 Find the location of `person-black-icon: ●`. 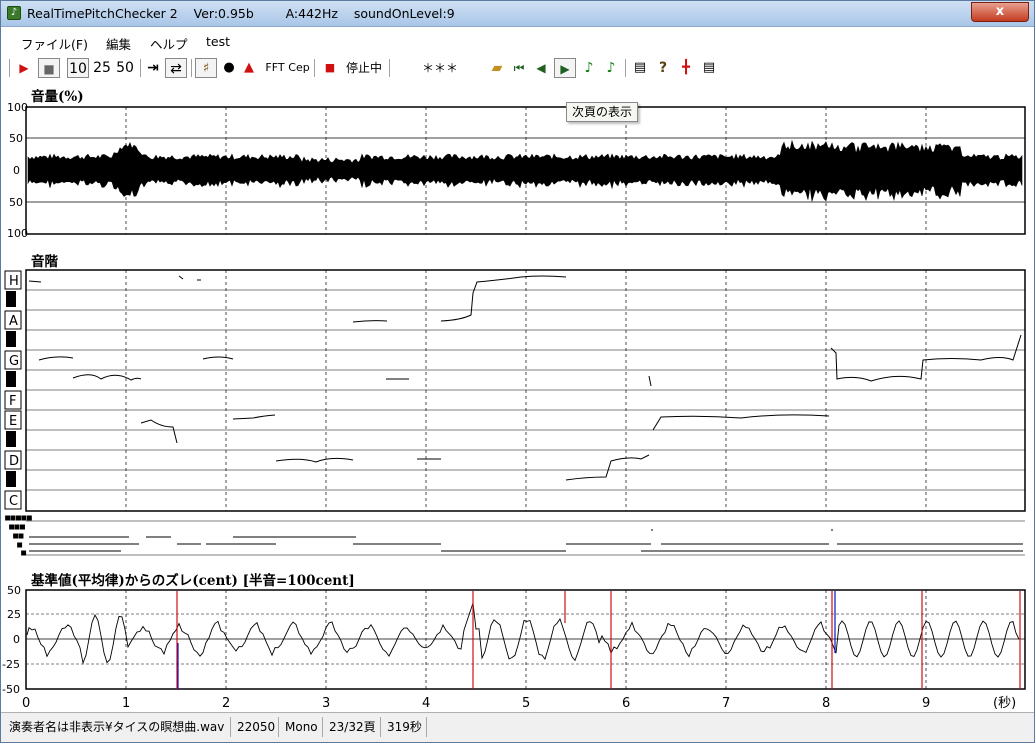

person-black-icon: ● is located at coordinates (229, 68).